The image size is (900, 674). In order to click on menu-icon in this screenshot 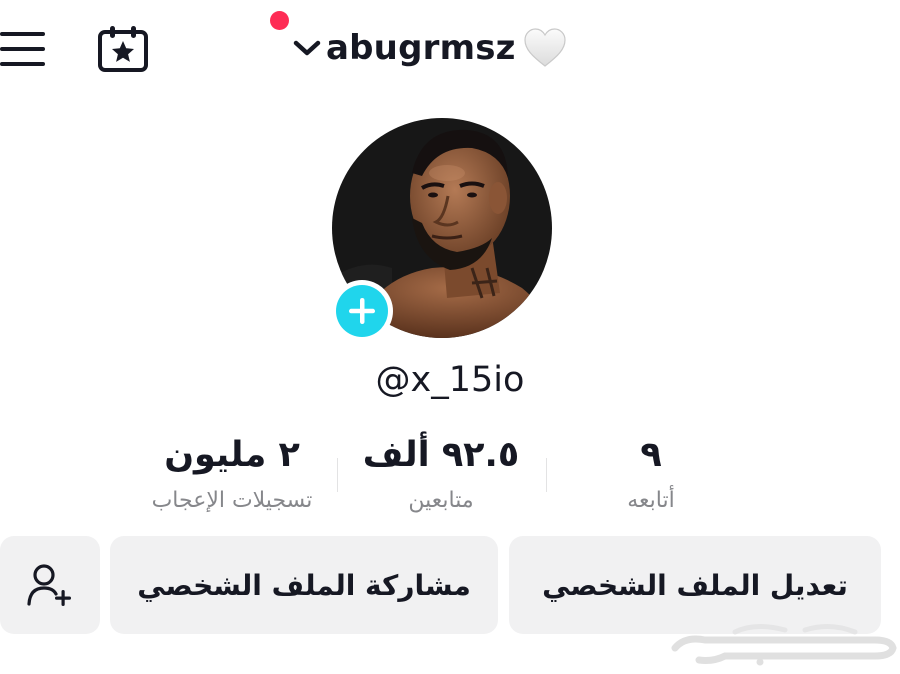, I will do `click(23, 49)`.